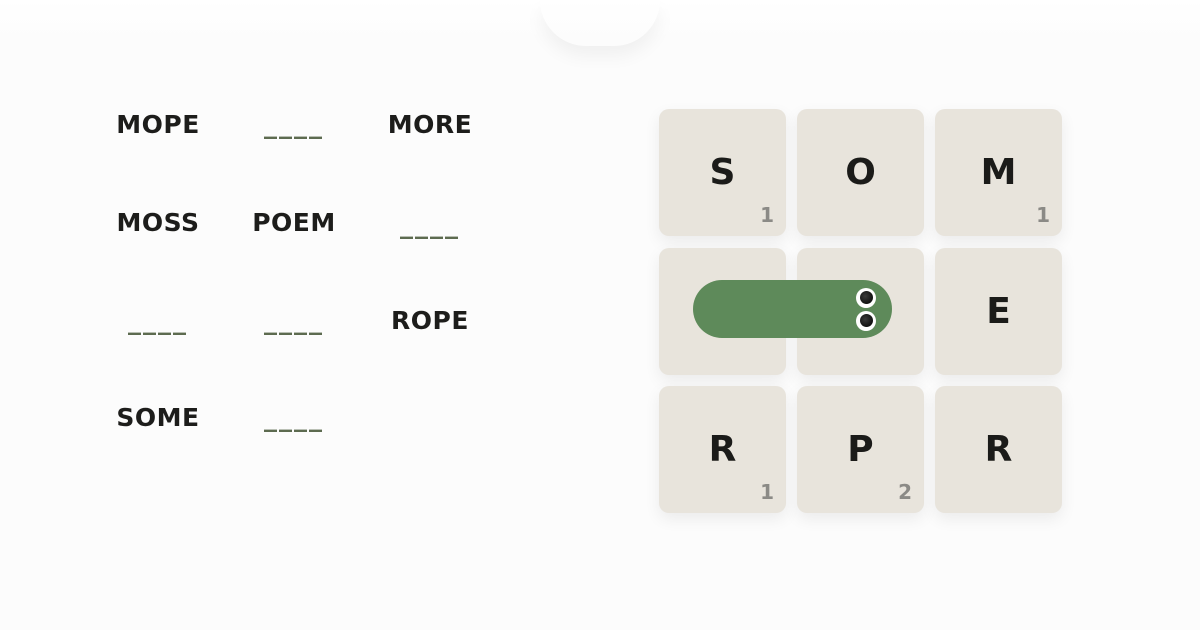 Image resolution: width=1200 pixels, height=630 pixels. Describe the element at coordinates (158, 222) in the screenshot. I see `word-slot: MOSS` at that location.